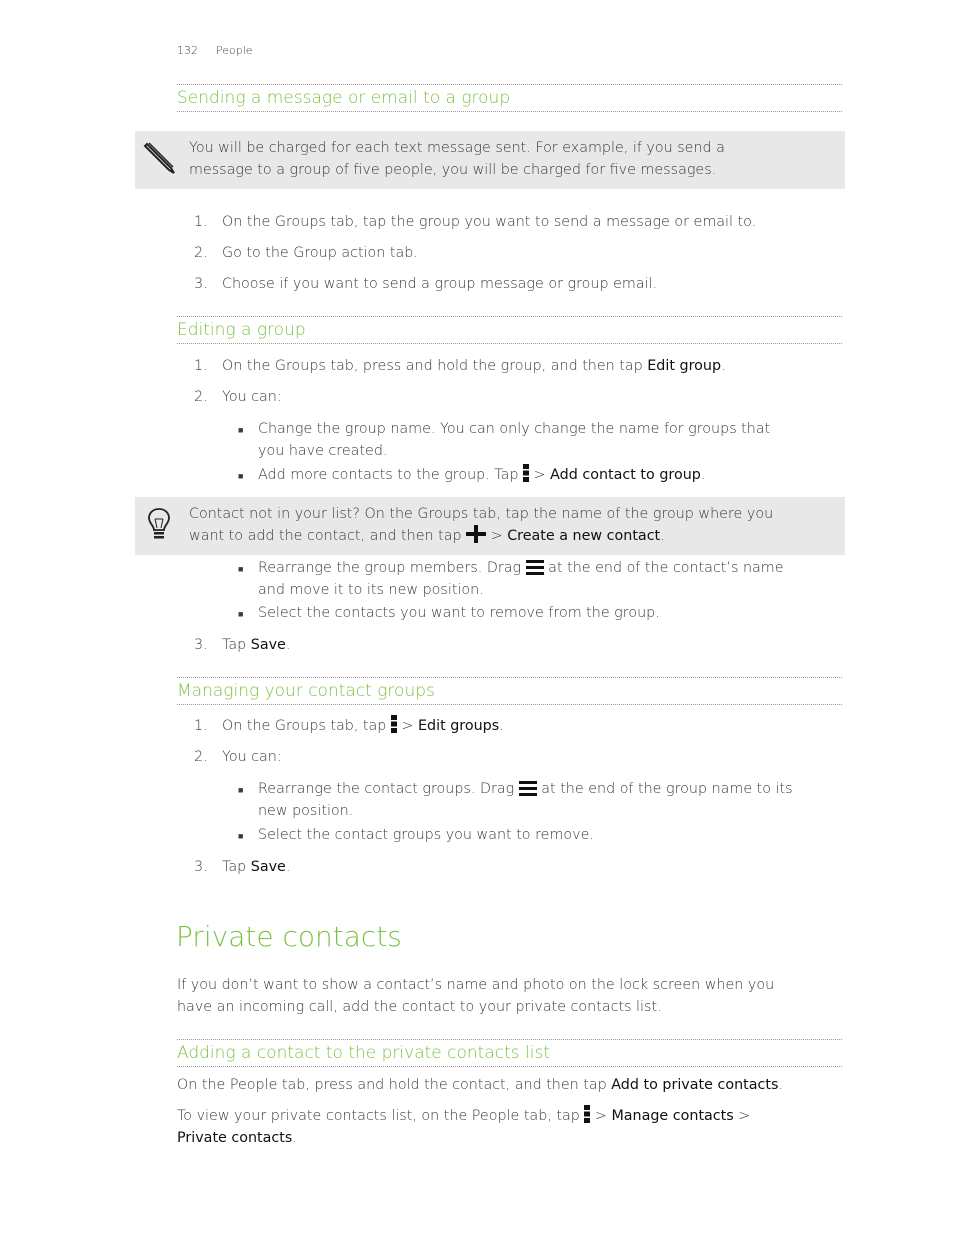 The image size is (954, 1235). Describe the element at coordinates (672, 1116) in the screenshot. I see `ui-label-manage-contacts: Manage contacts` at that location.